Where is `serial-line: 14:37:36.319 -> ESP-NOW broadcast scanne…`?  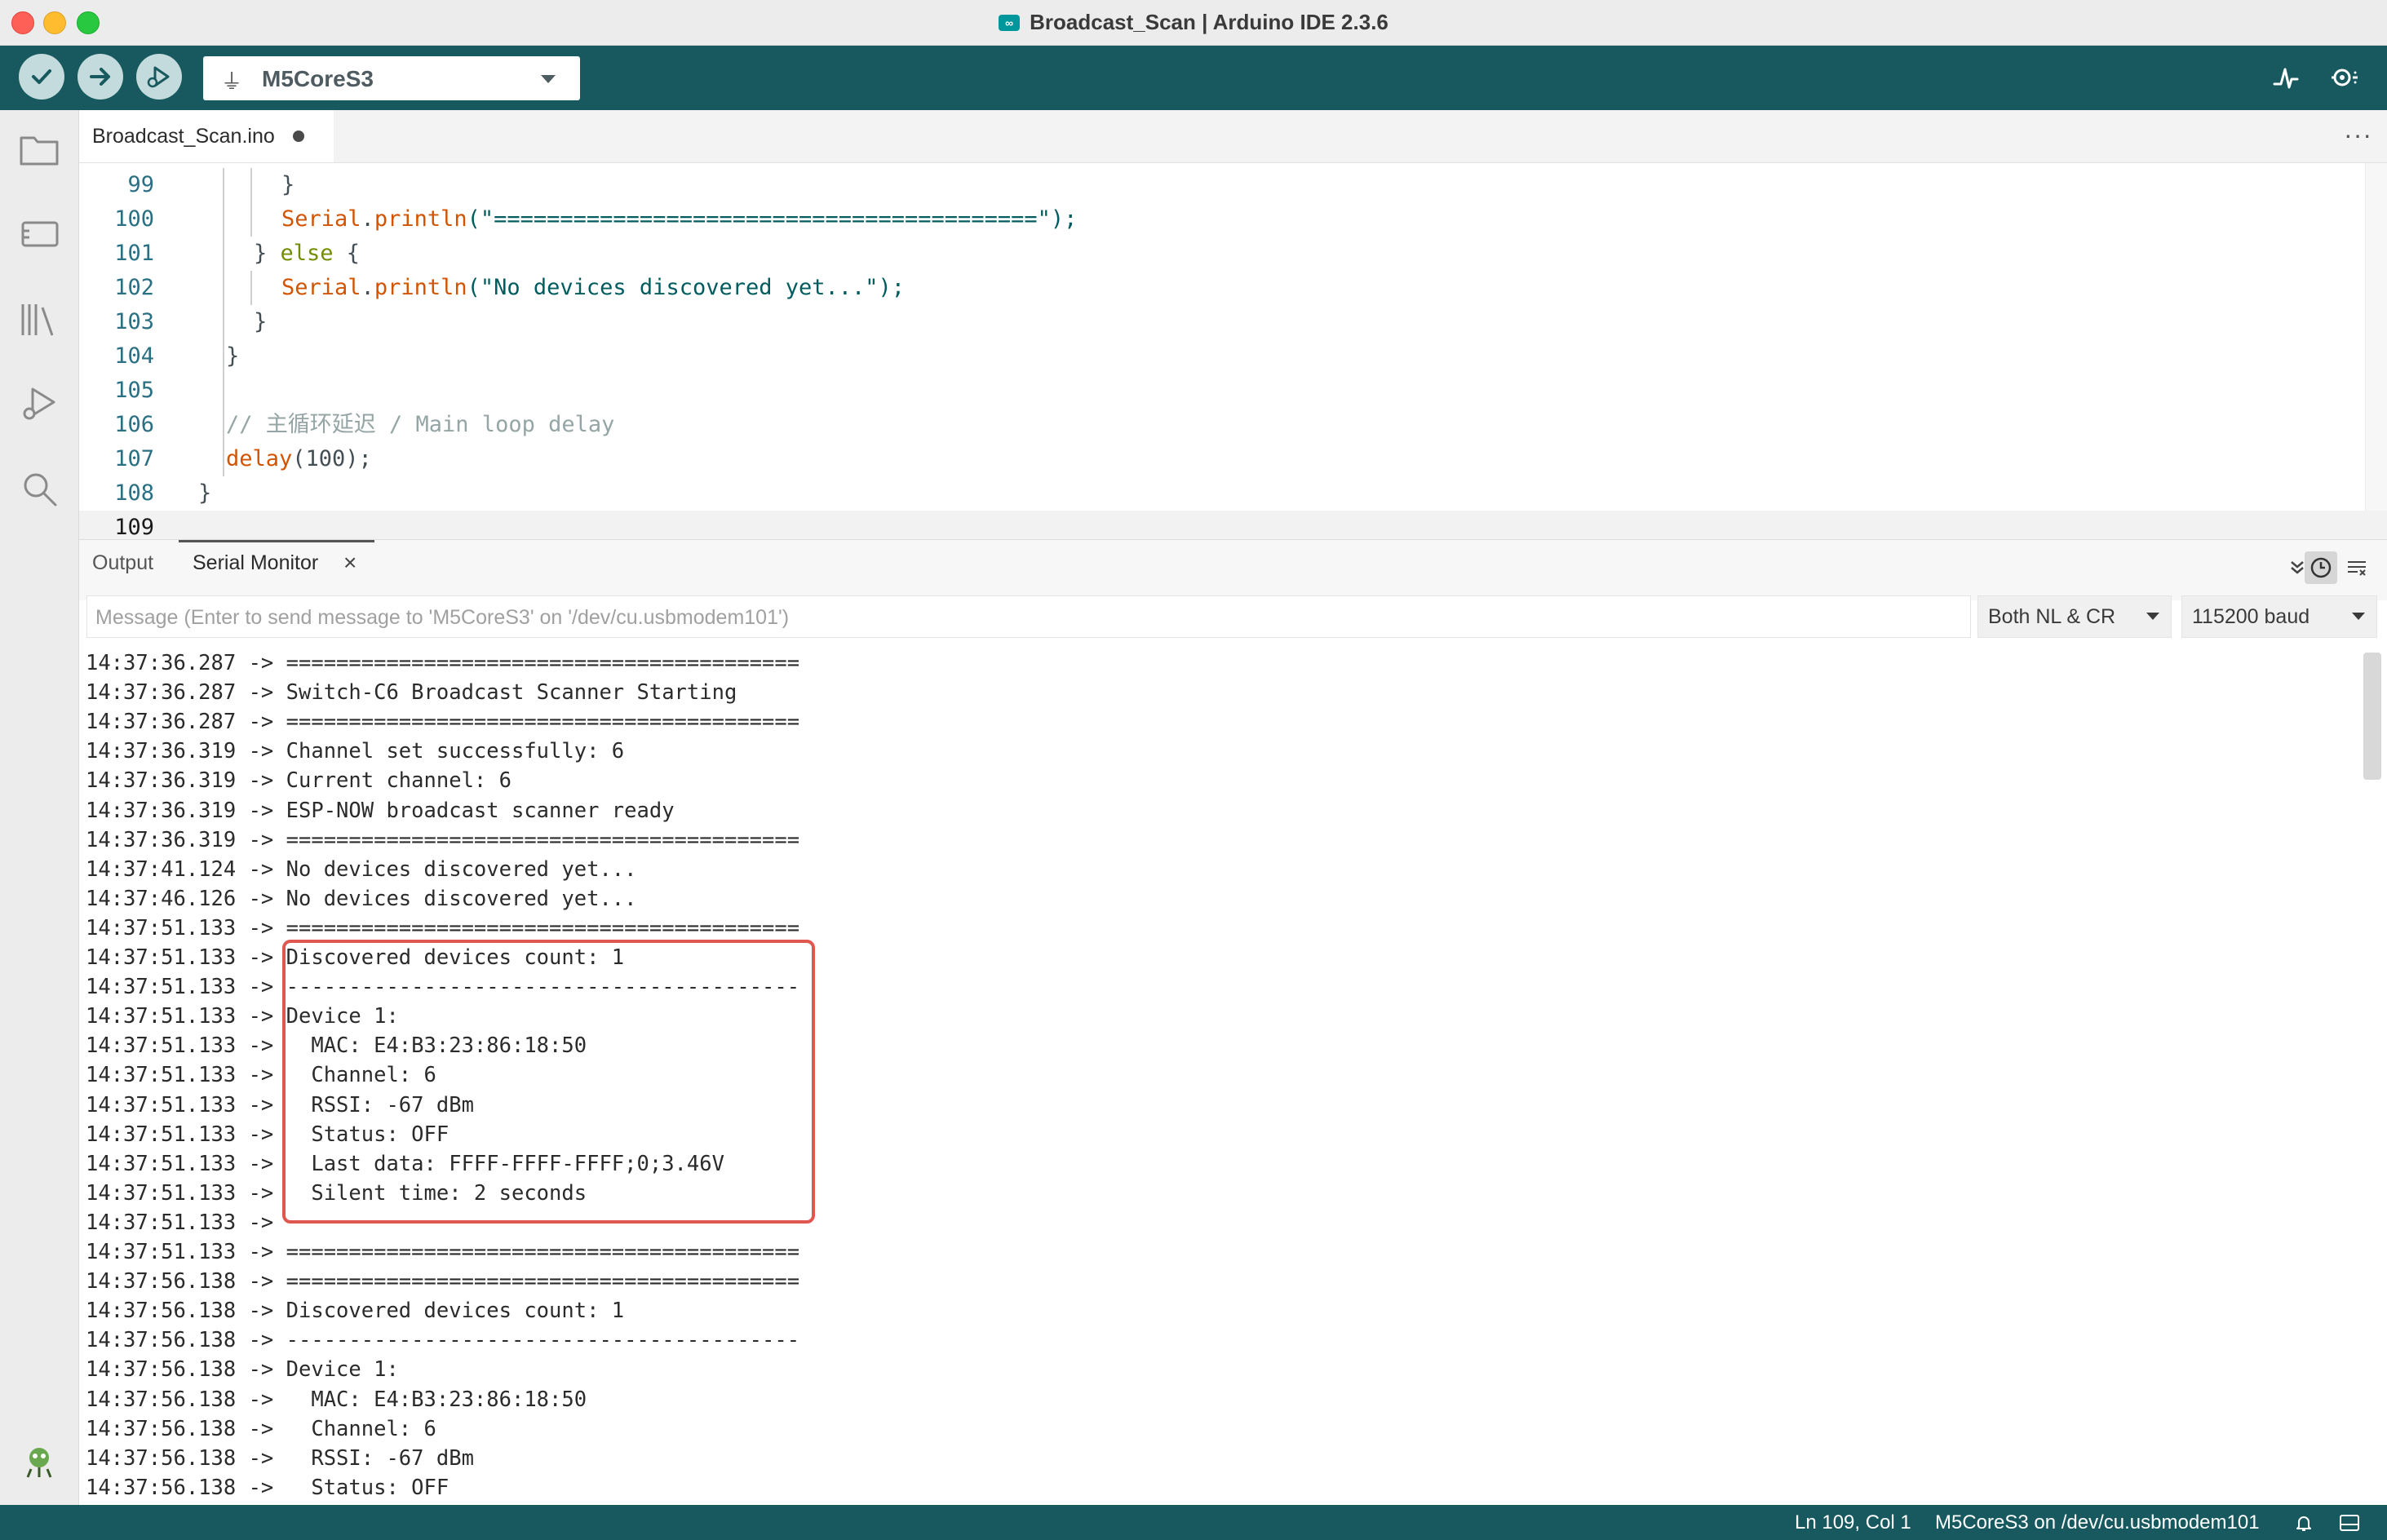
serial-line: 14:37:36.319 -> ESP-NOW broadcast scanne… is located at coordinates (380, 810).